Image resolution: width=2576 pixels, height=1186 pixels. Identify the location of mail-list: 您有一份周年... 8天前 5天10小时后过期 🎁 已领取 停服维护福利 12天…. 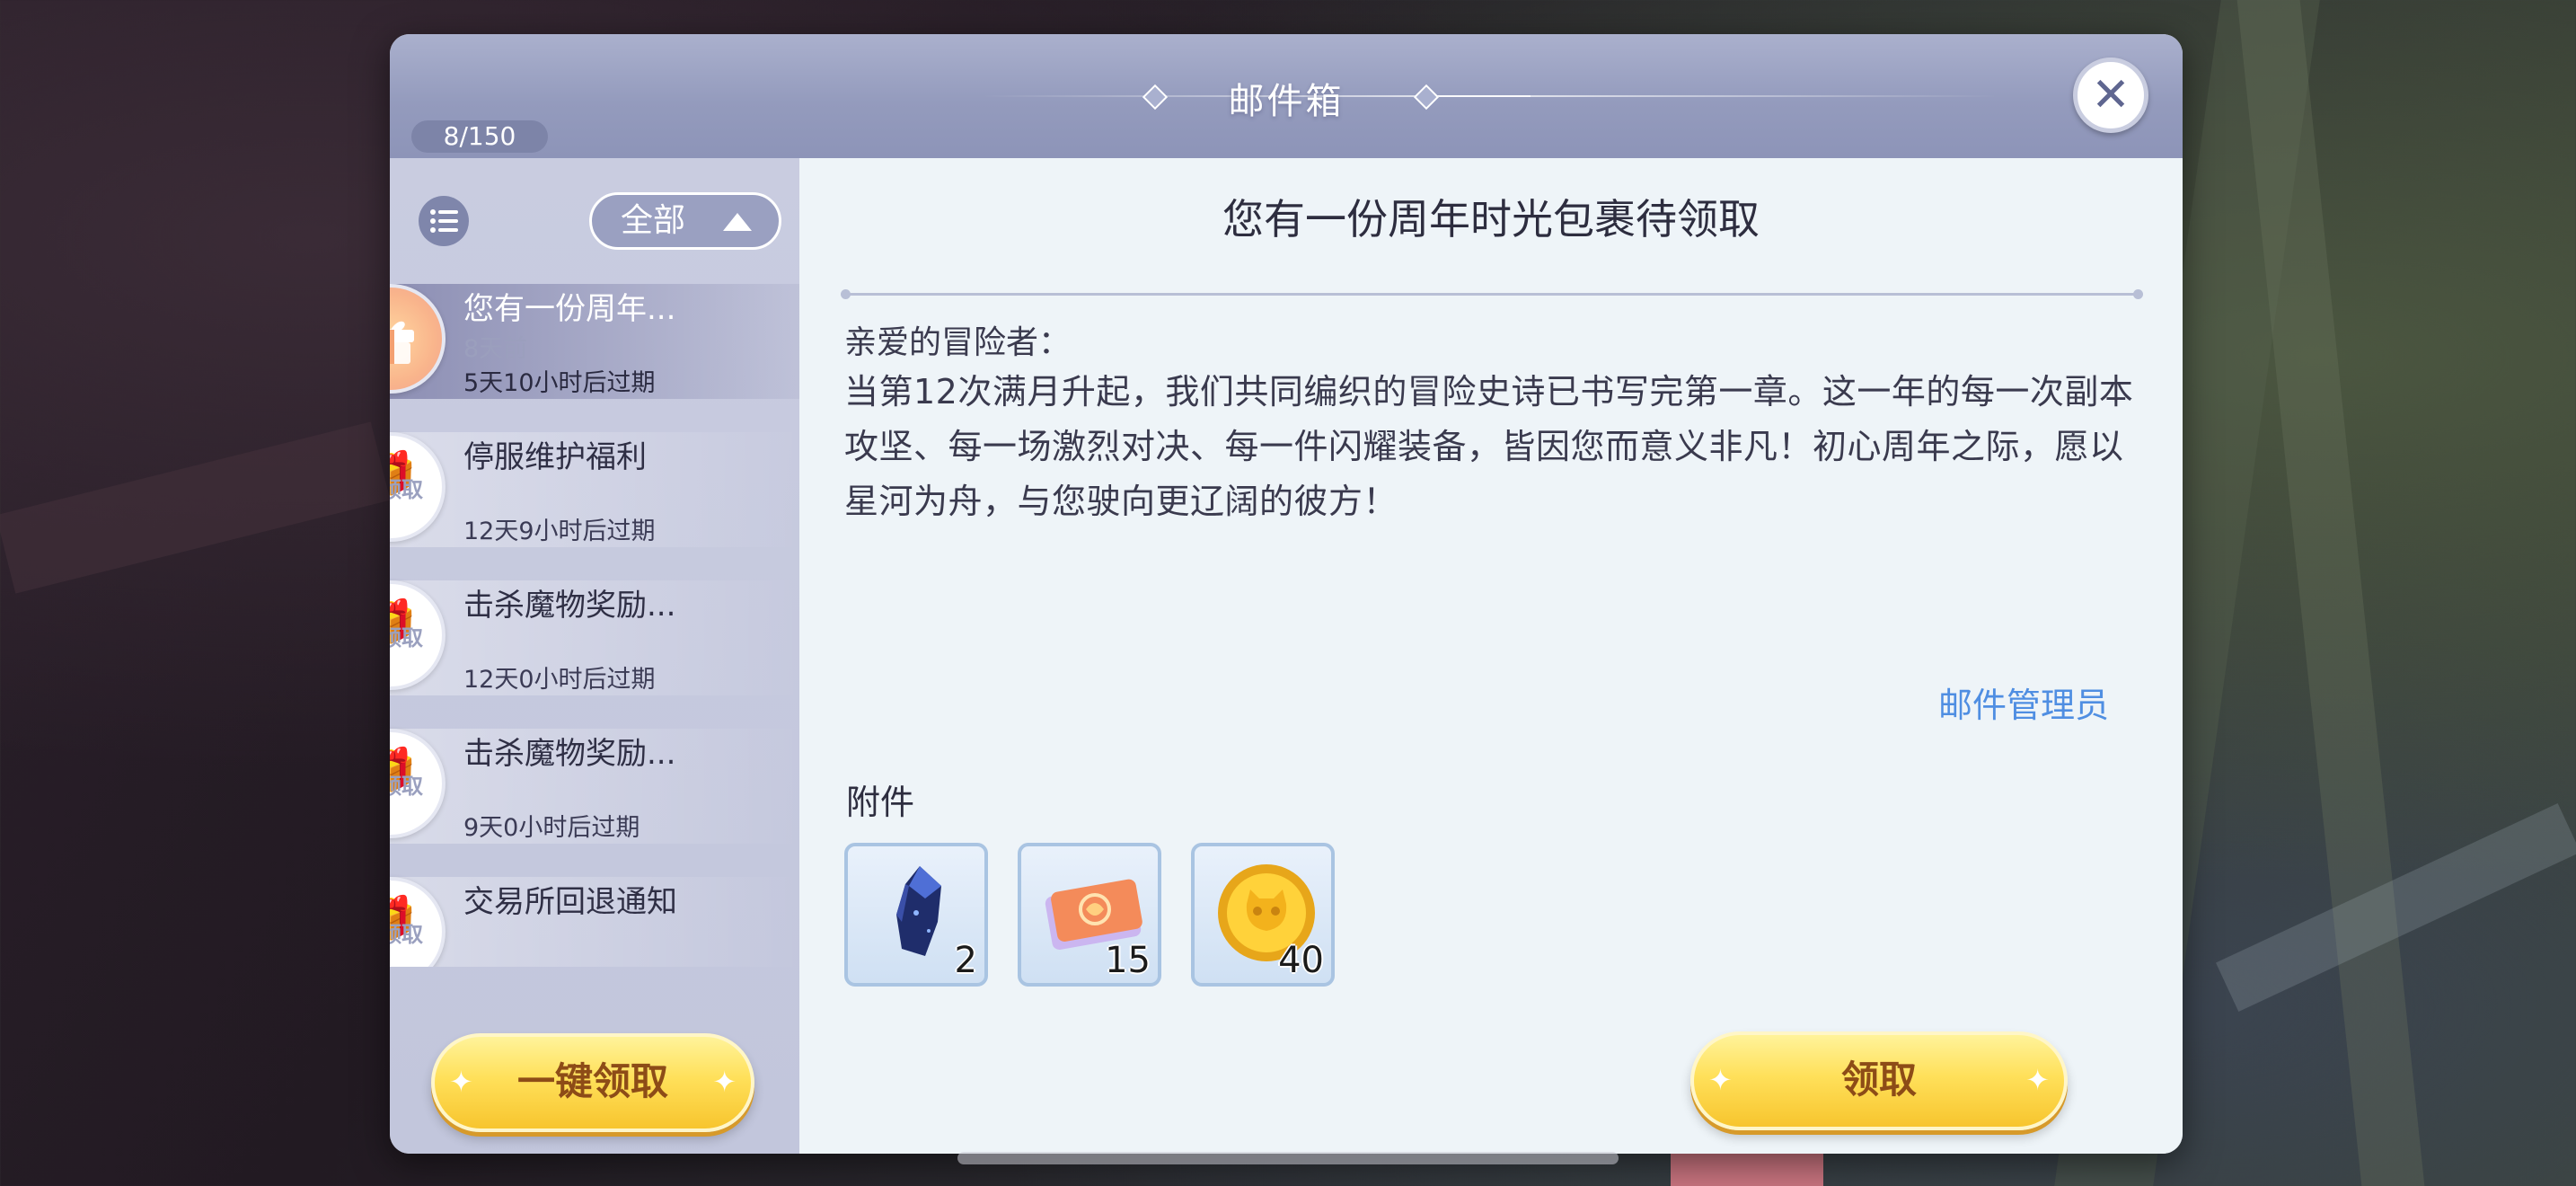
(595, 625).